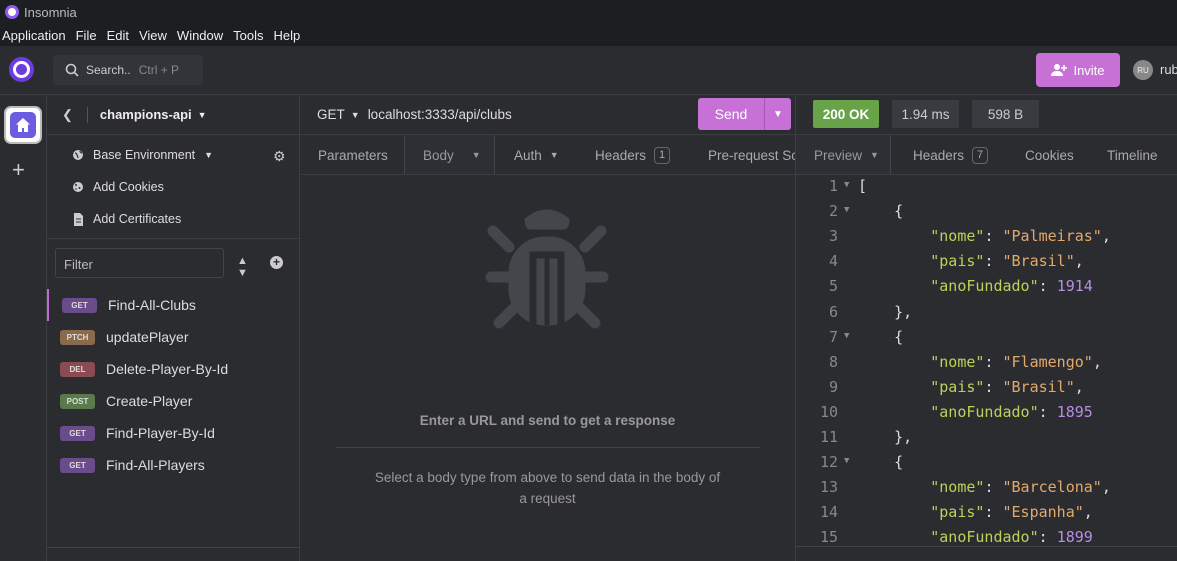 This screenshot has width=1177, height=561. I want to click on send-button: Send, so click(731, 114).